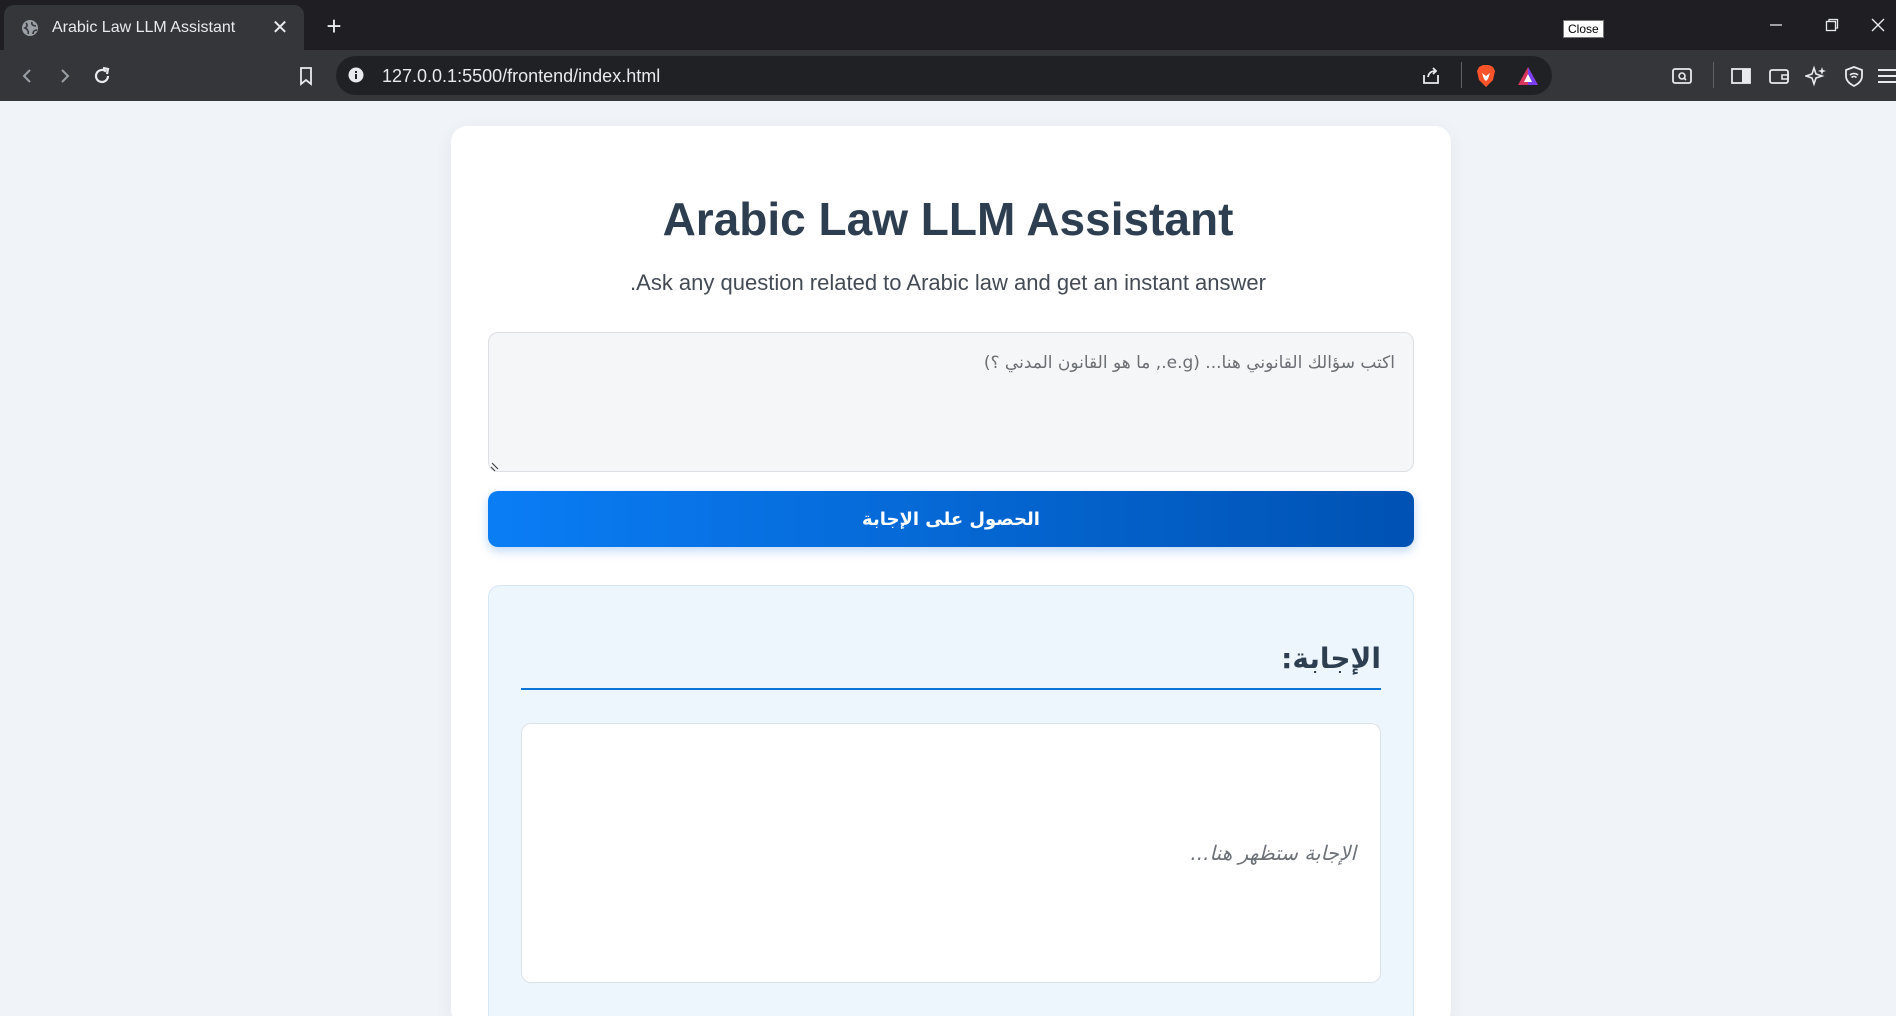 Image resolution: width=1896 pixels, height=1016 pixels. What do you see at coordinates (1461, 75) in the screenshot?
I see `omnibox-separator` at bounding box center [1461, 75].